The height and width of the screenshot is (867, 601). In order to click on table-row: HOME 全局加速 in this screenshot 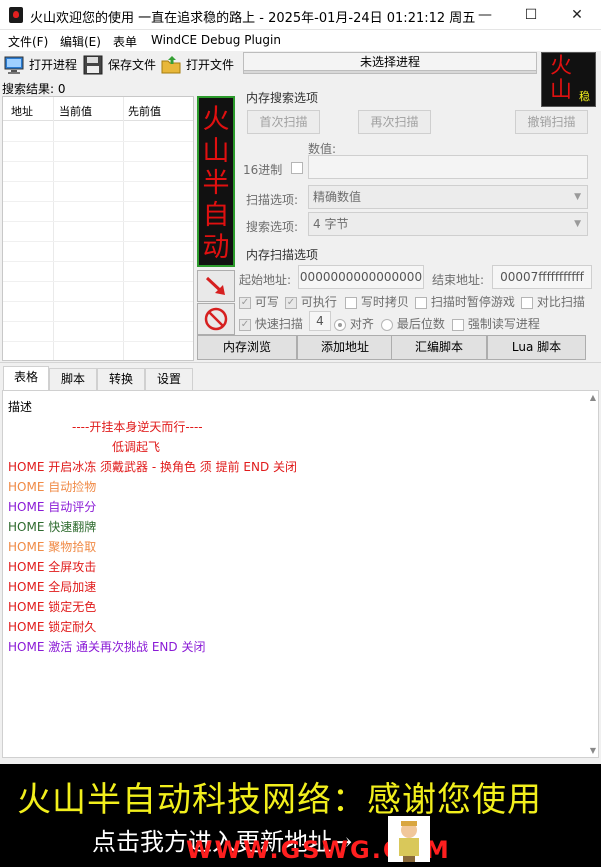, I will do `click(52, 586)`.